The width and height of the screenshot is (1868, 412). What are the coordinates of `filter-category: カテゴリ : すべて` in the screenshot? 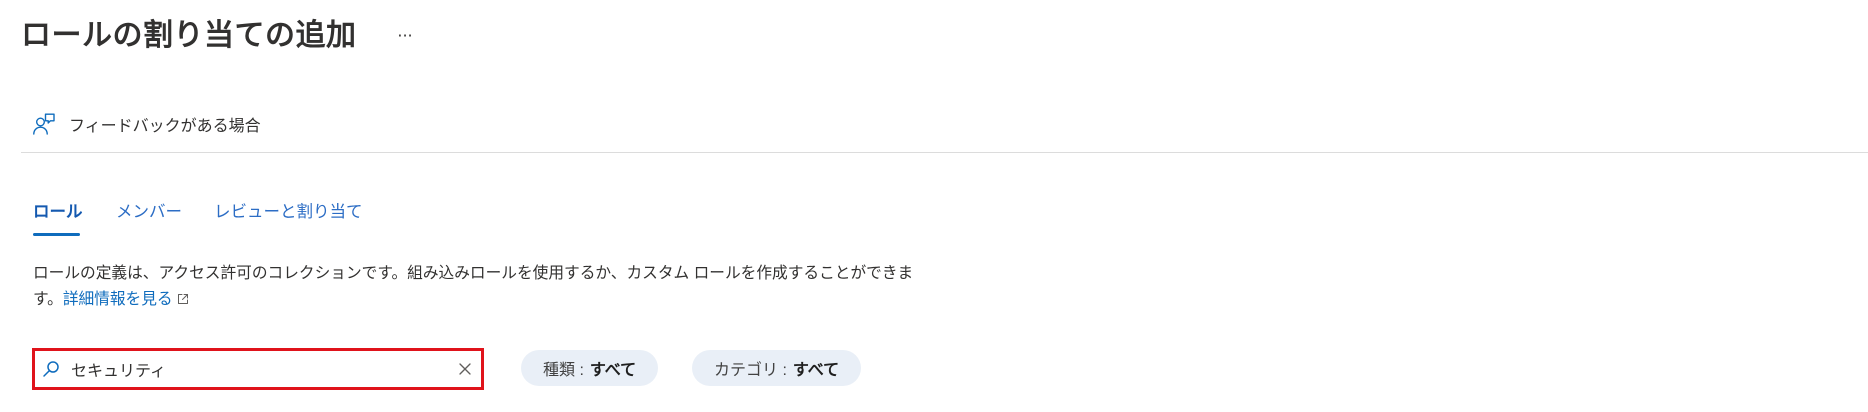 It's located at (777, 368).